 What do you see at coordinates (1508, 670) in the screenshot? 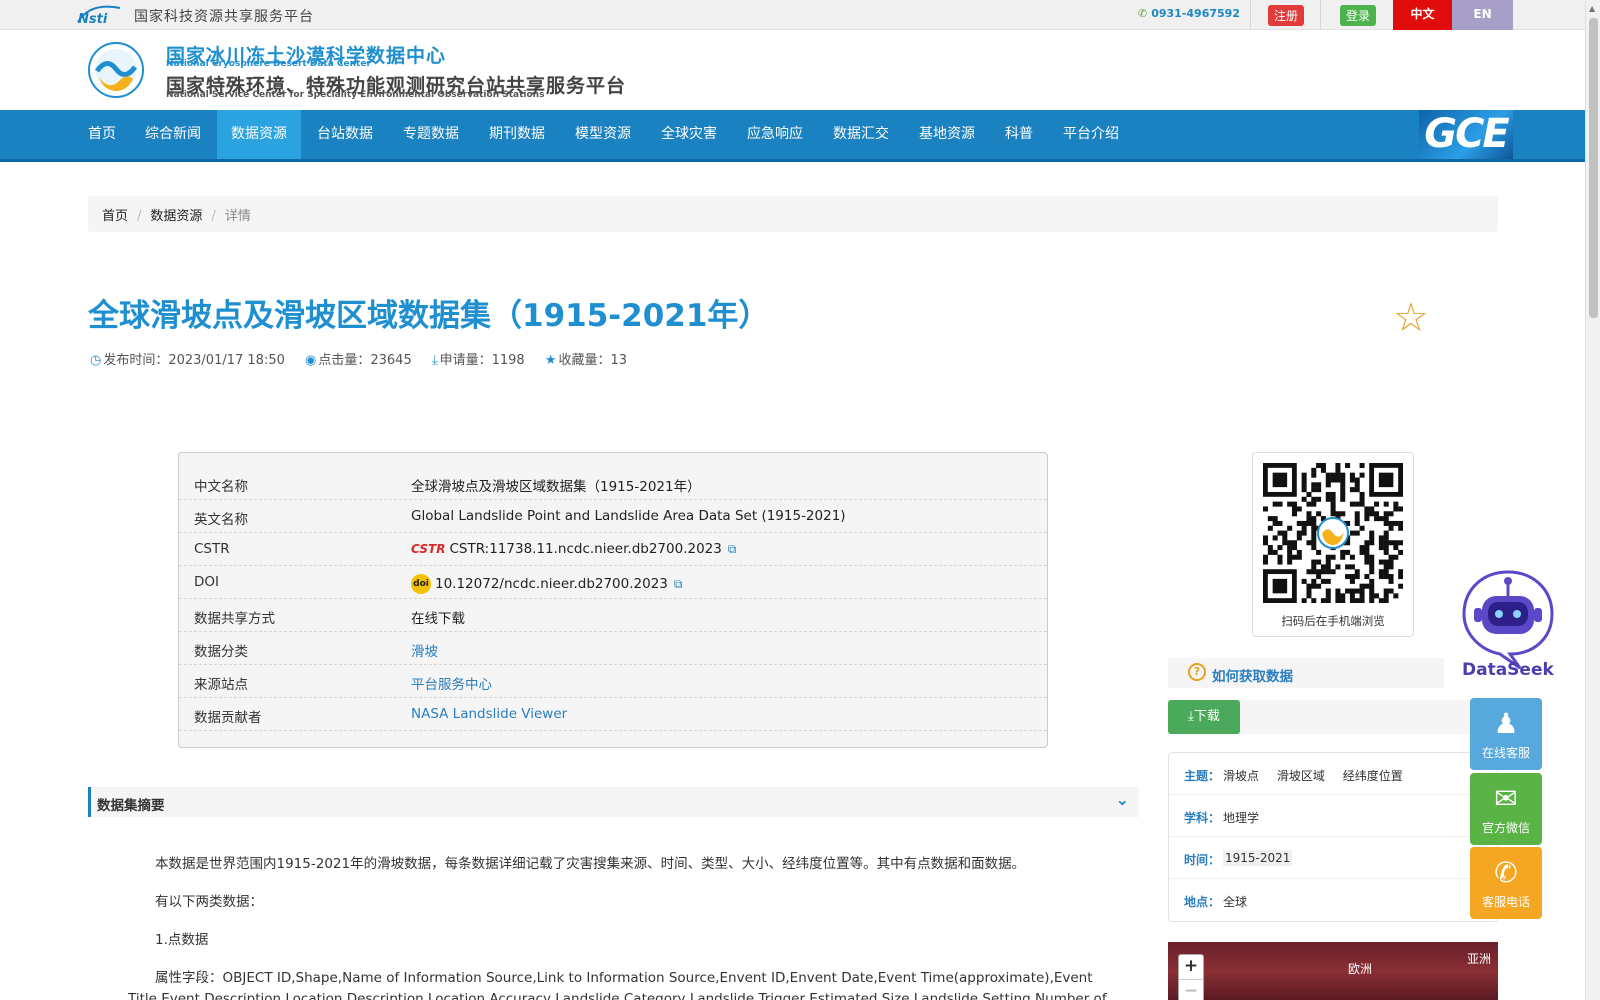
I see `dataseek-label: DataSeek` at bounding box center [1508, 670].